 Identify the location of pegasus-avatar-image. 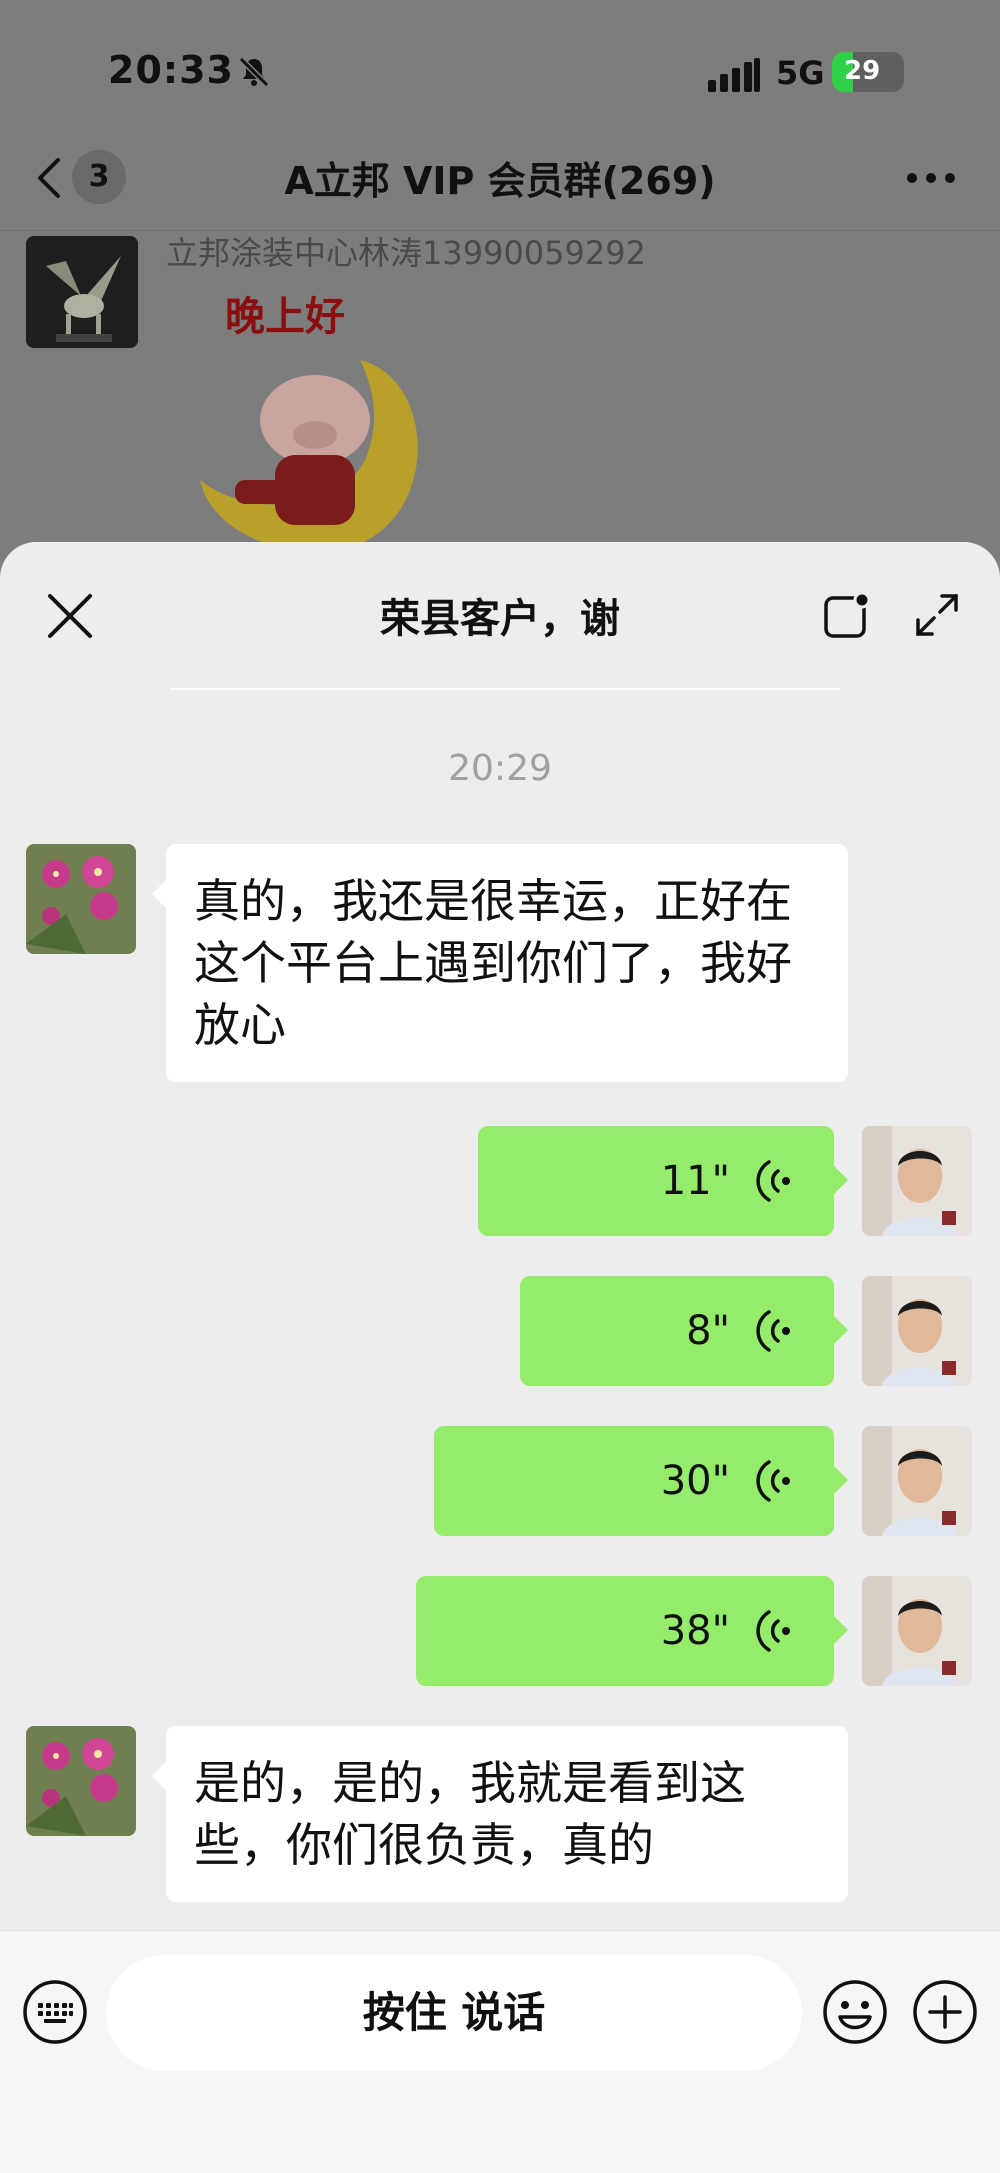
(82, 292).